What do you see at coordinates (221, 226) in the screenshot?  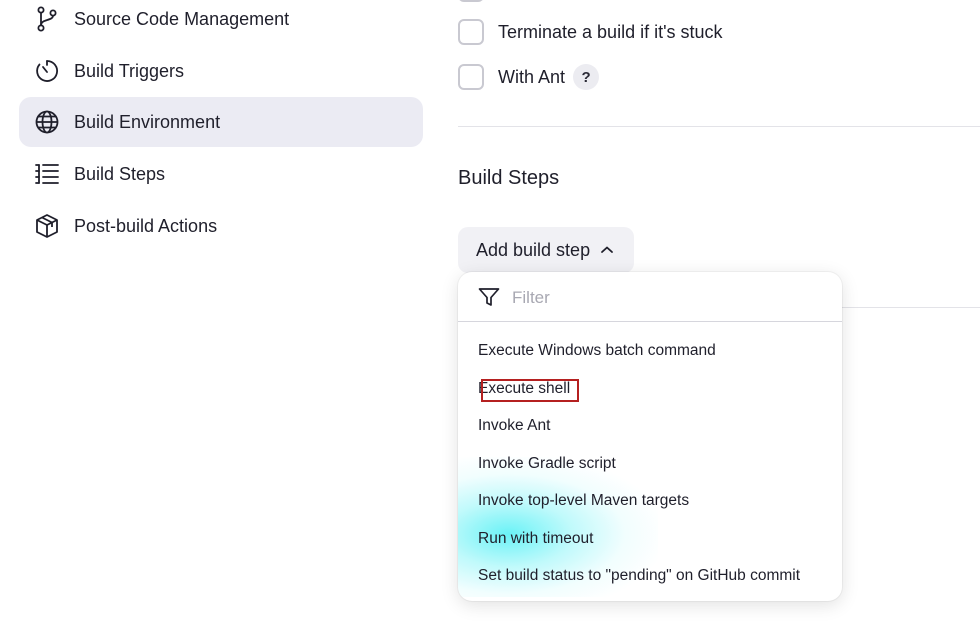 I see `sidebar-item-post-build-actions: Post-build Actions` at bounding box center [221, 226].